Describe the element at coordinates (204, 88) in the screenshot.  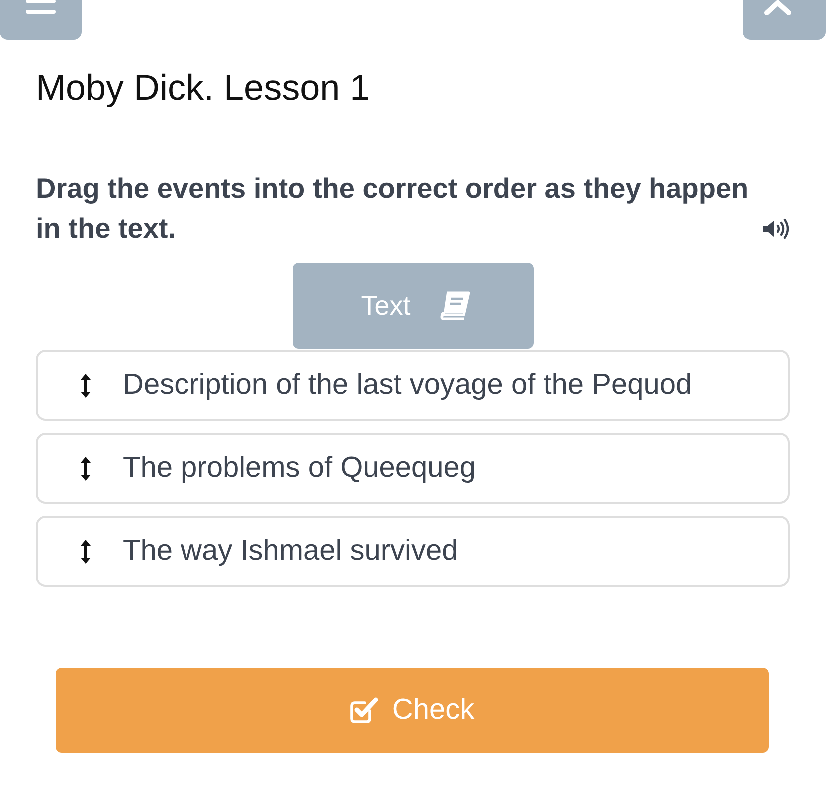
I see `lesson-title: Moby Dick. Lesson 1` at that location.